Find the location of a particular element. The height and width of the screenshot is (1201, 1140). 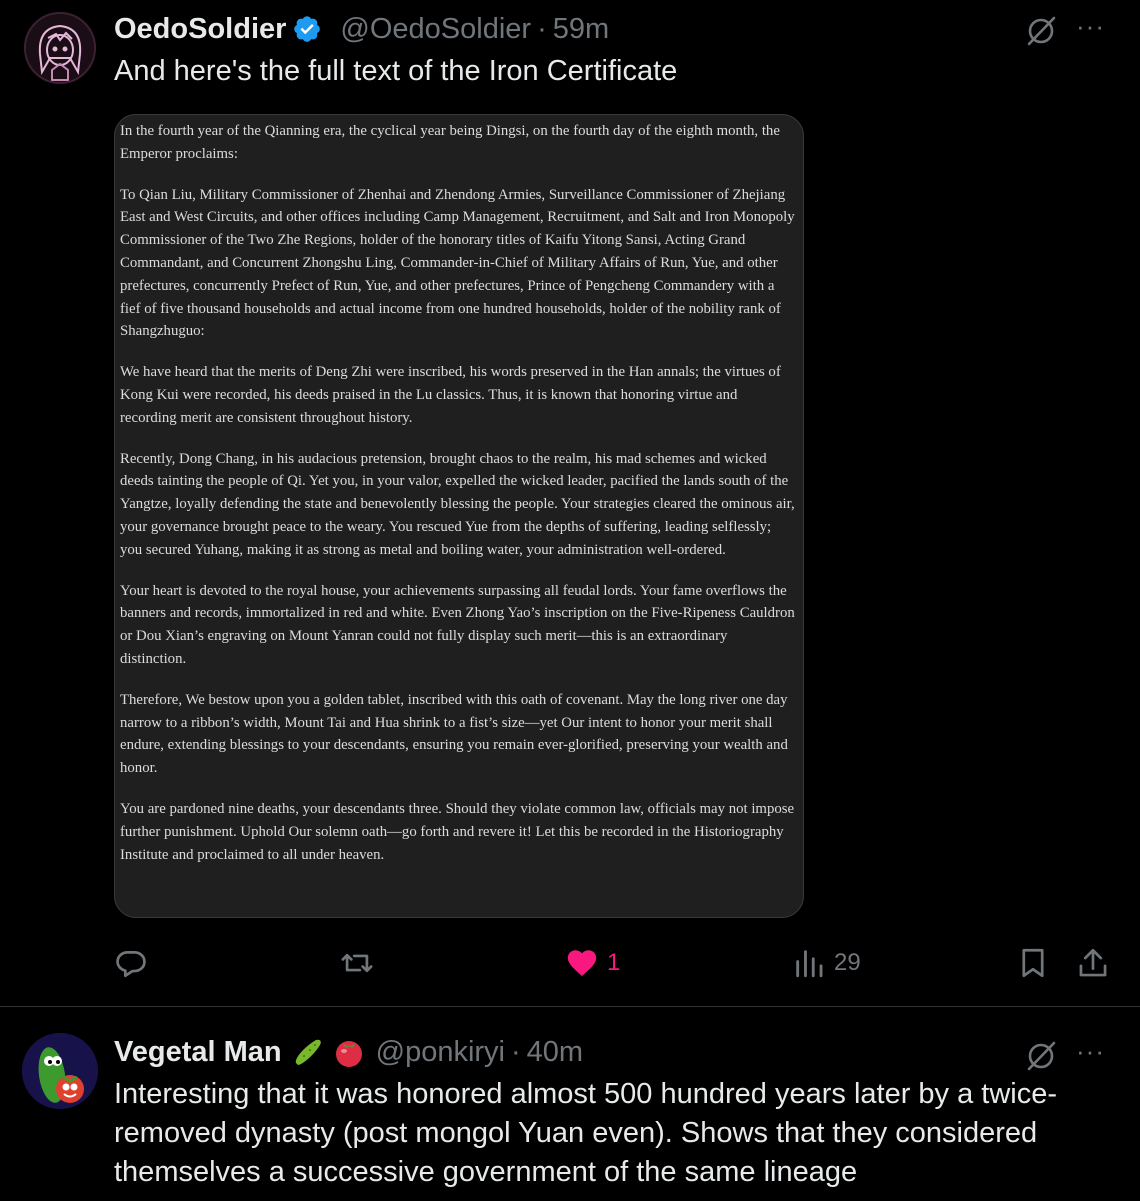

bookmark-icon is located at coordinates (1033, 963).